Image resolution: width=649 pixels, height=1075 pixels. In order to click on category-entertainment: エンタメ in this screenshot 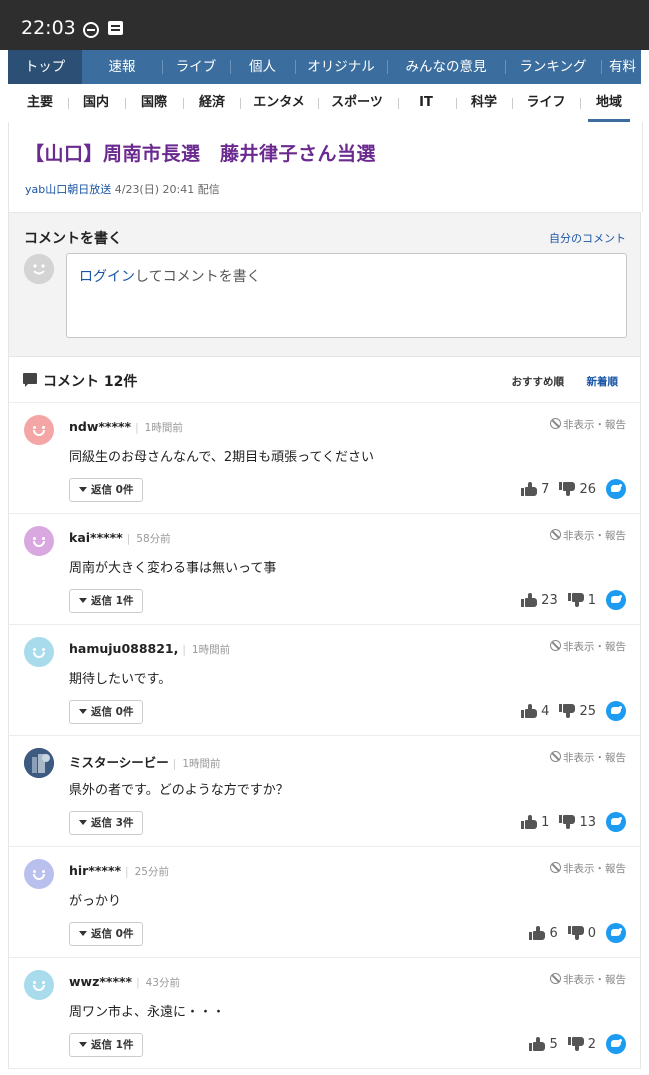, I will do `click(279, 103)`.